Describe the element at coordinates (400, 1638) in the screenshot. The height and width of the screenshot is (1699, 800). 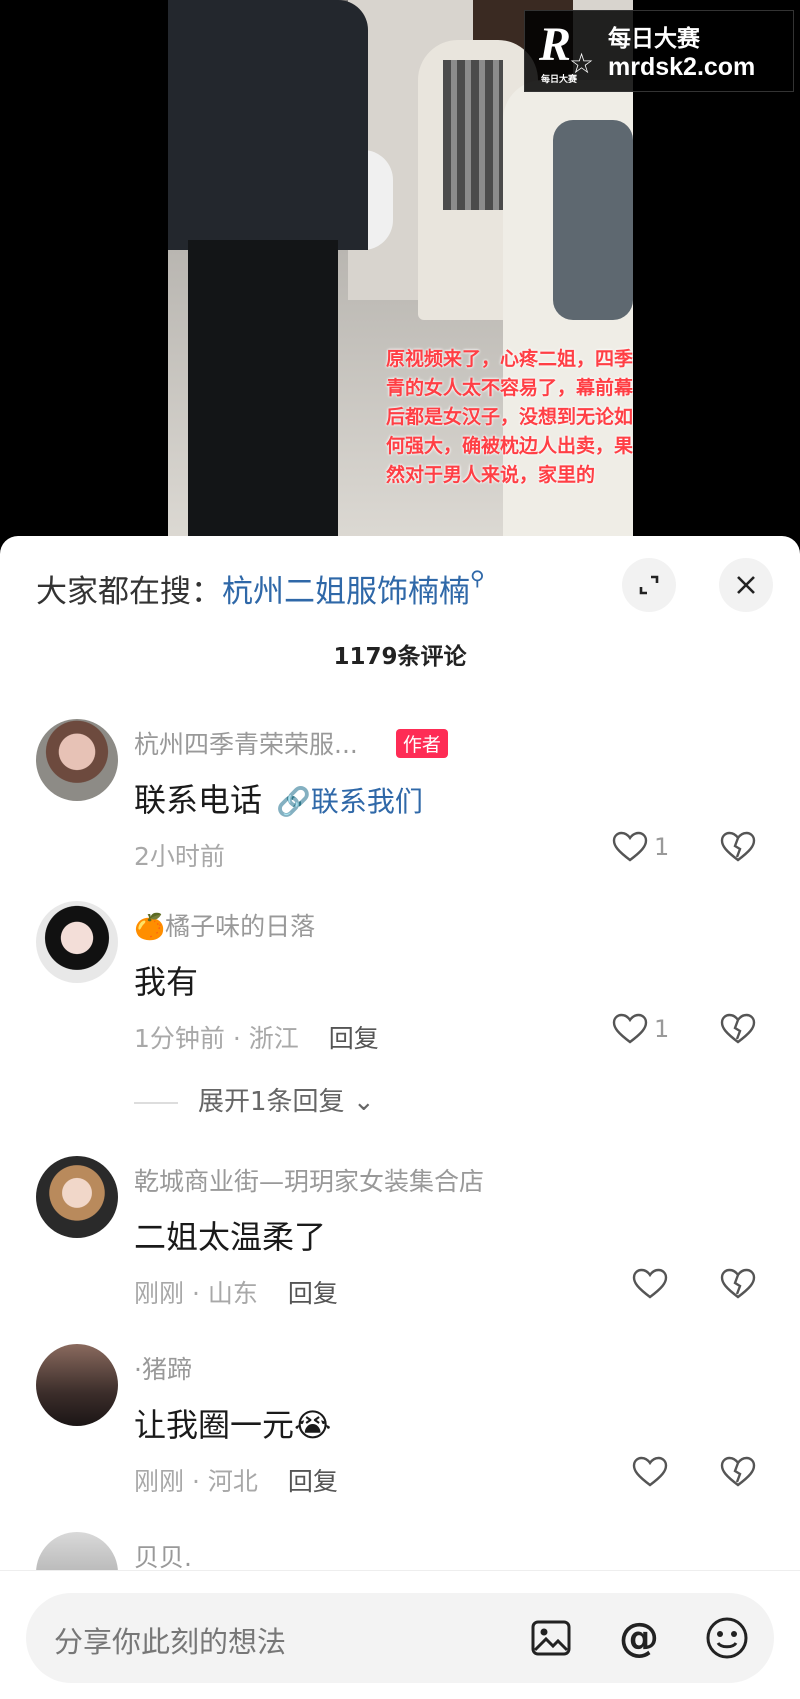
I see `comment-input: 分享你此刻的想法 @` at that location.